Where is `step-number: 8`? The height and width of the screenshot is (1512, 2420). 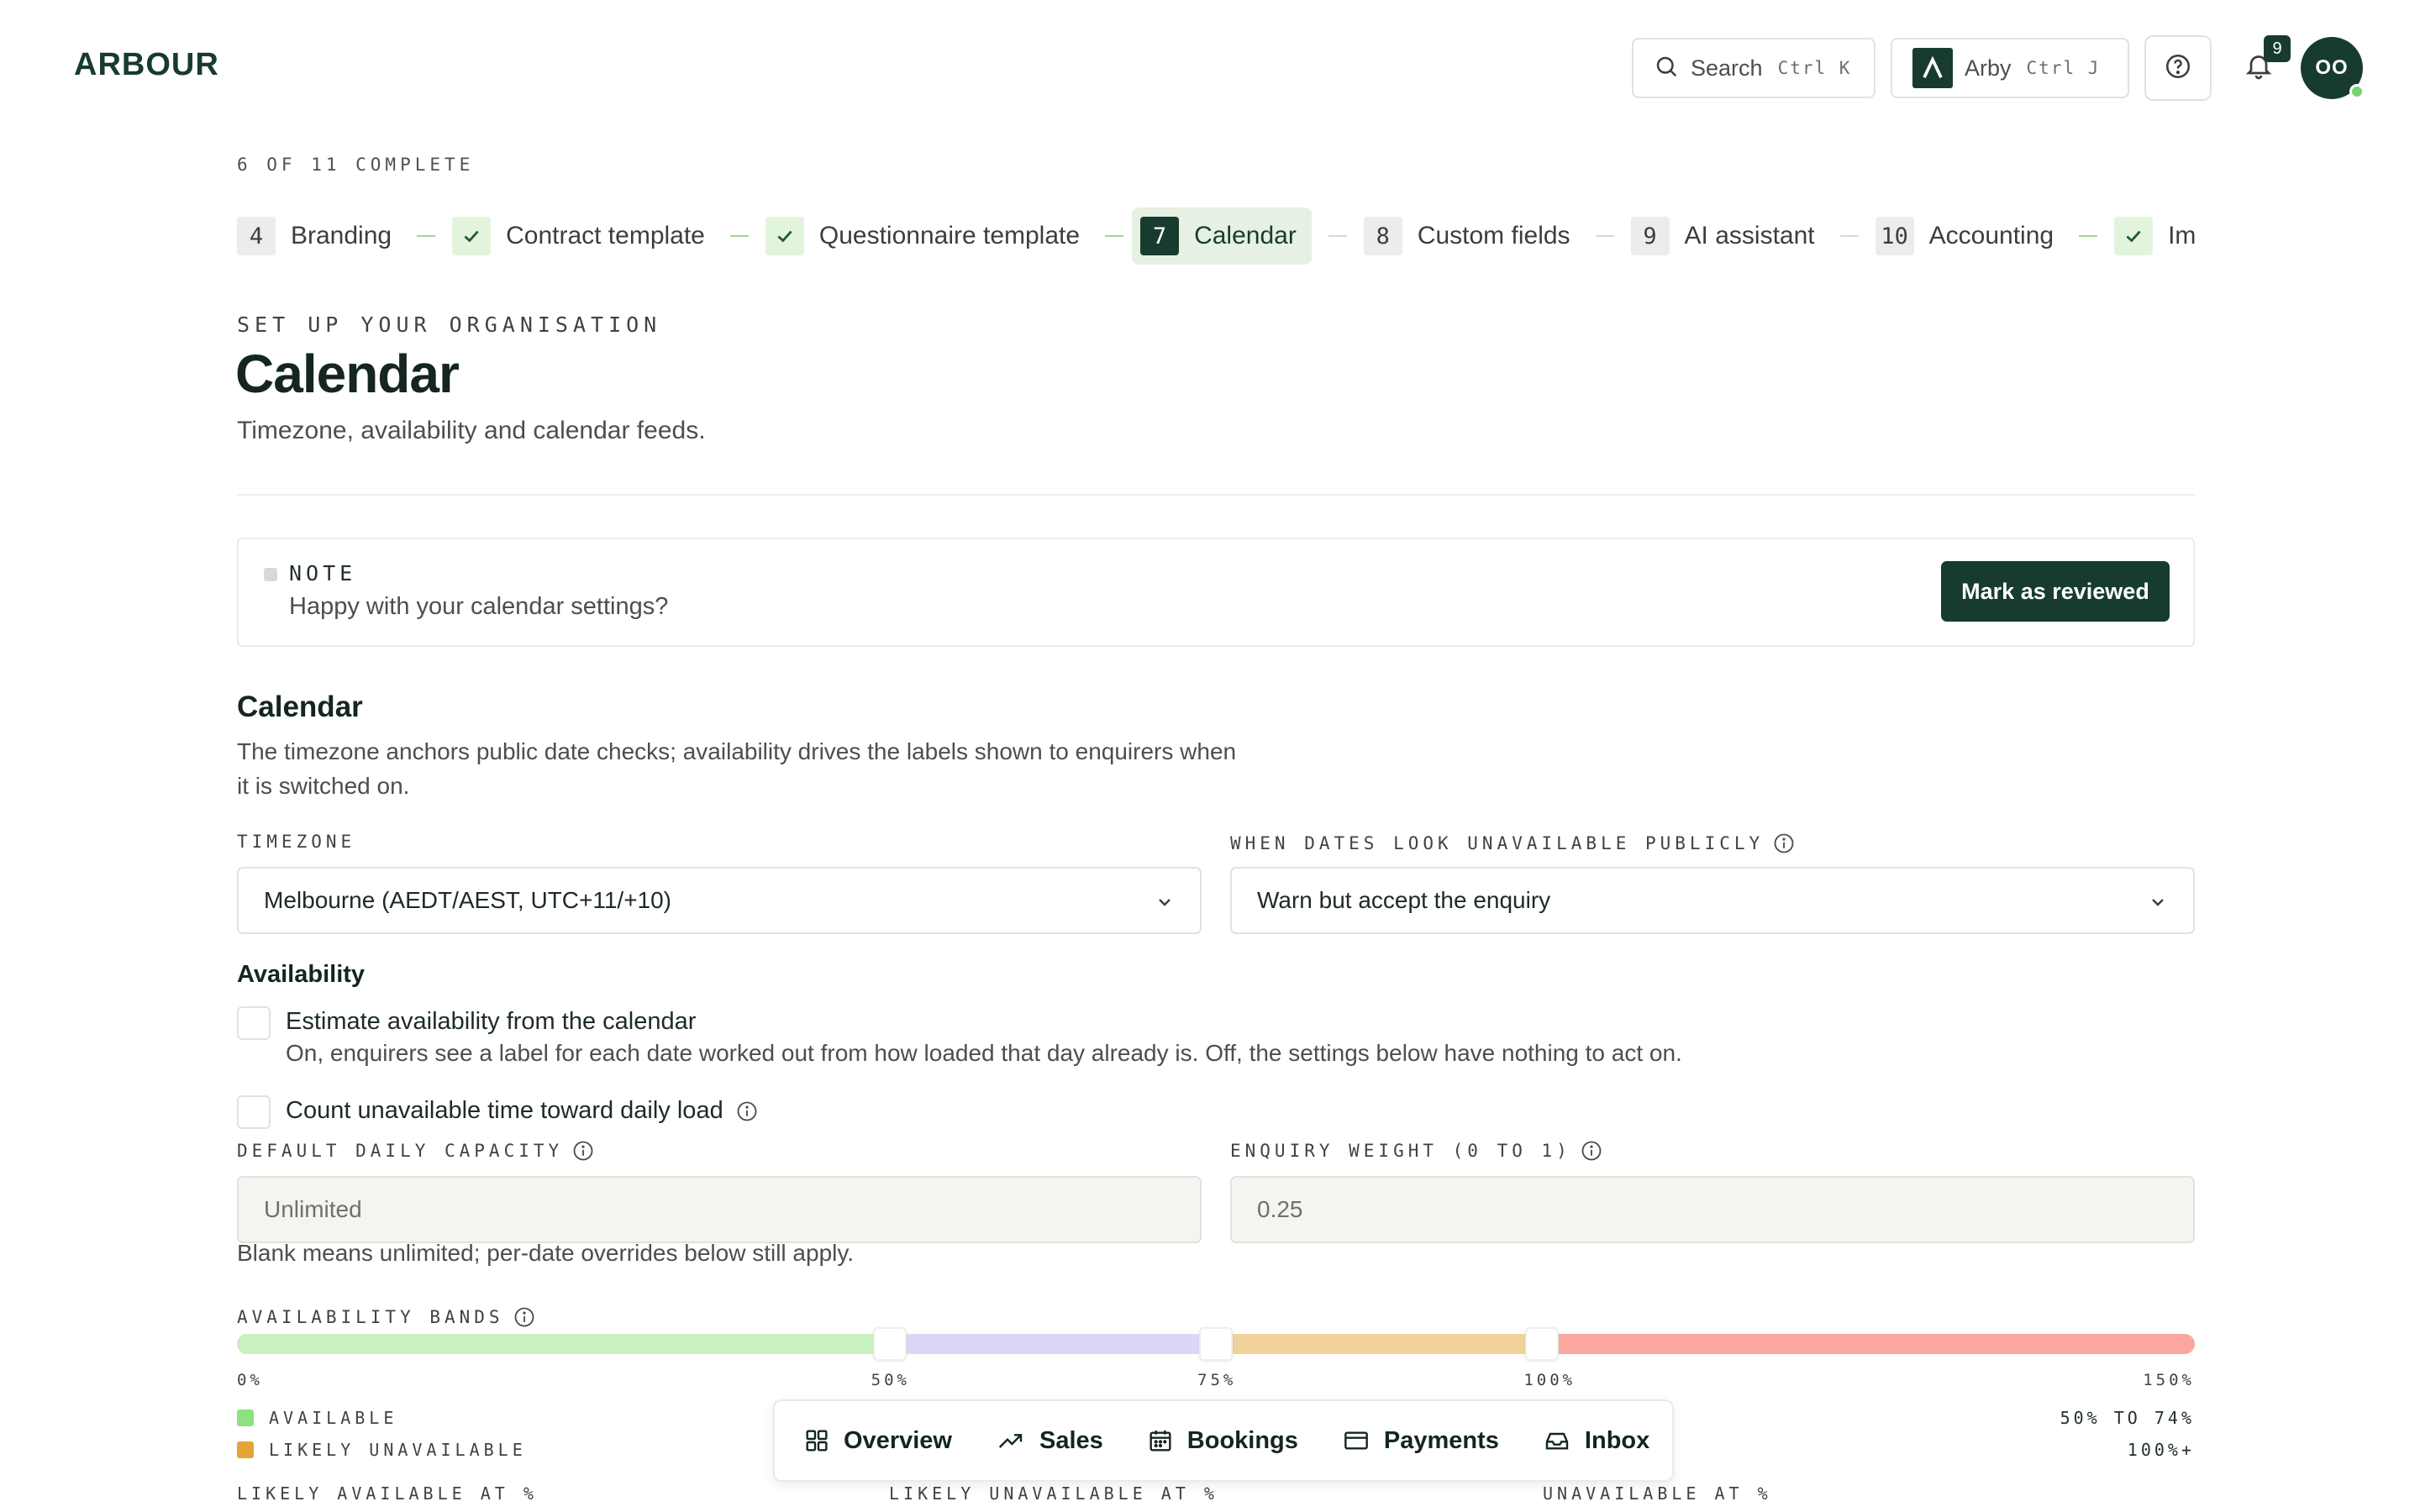 step-number: 8 is located at coordinates (1382, 236).